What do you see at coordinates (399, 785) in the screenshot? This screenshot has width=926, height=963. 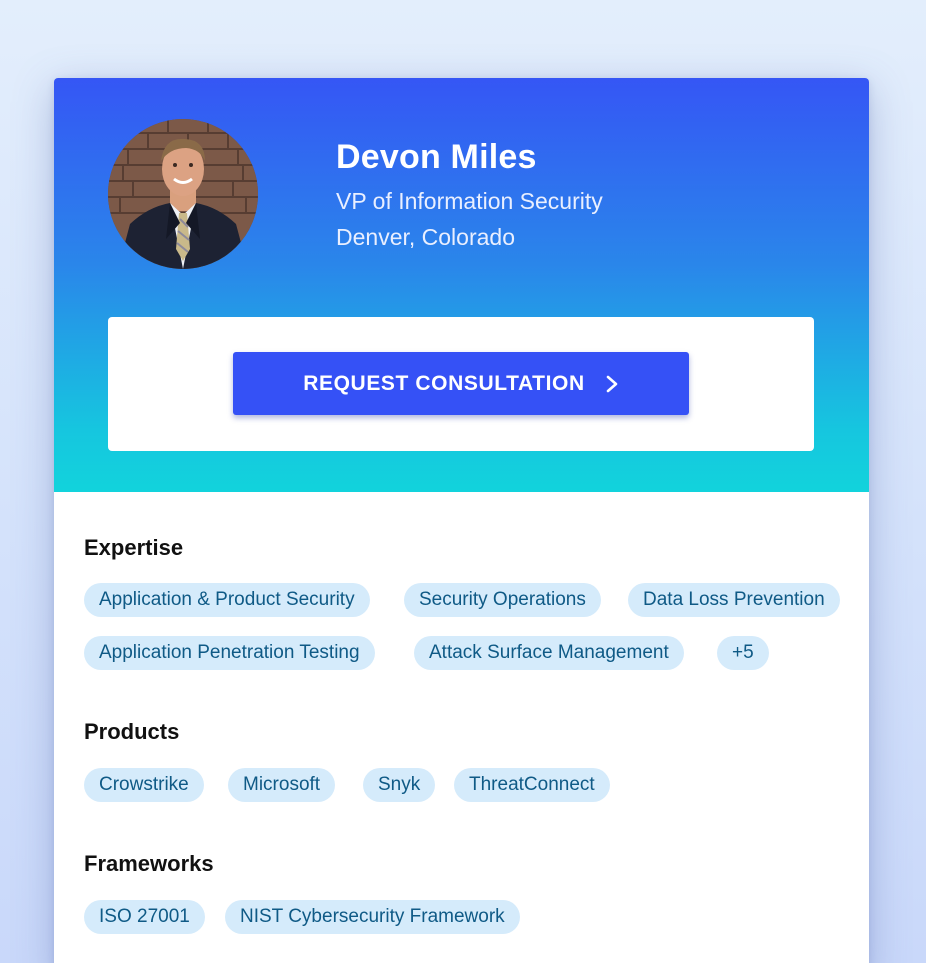 I see `product-tag: Snyk` at bounding box center [399, 785].